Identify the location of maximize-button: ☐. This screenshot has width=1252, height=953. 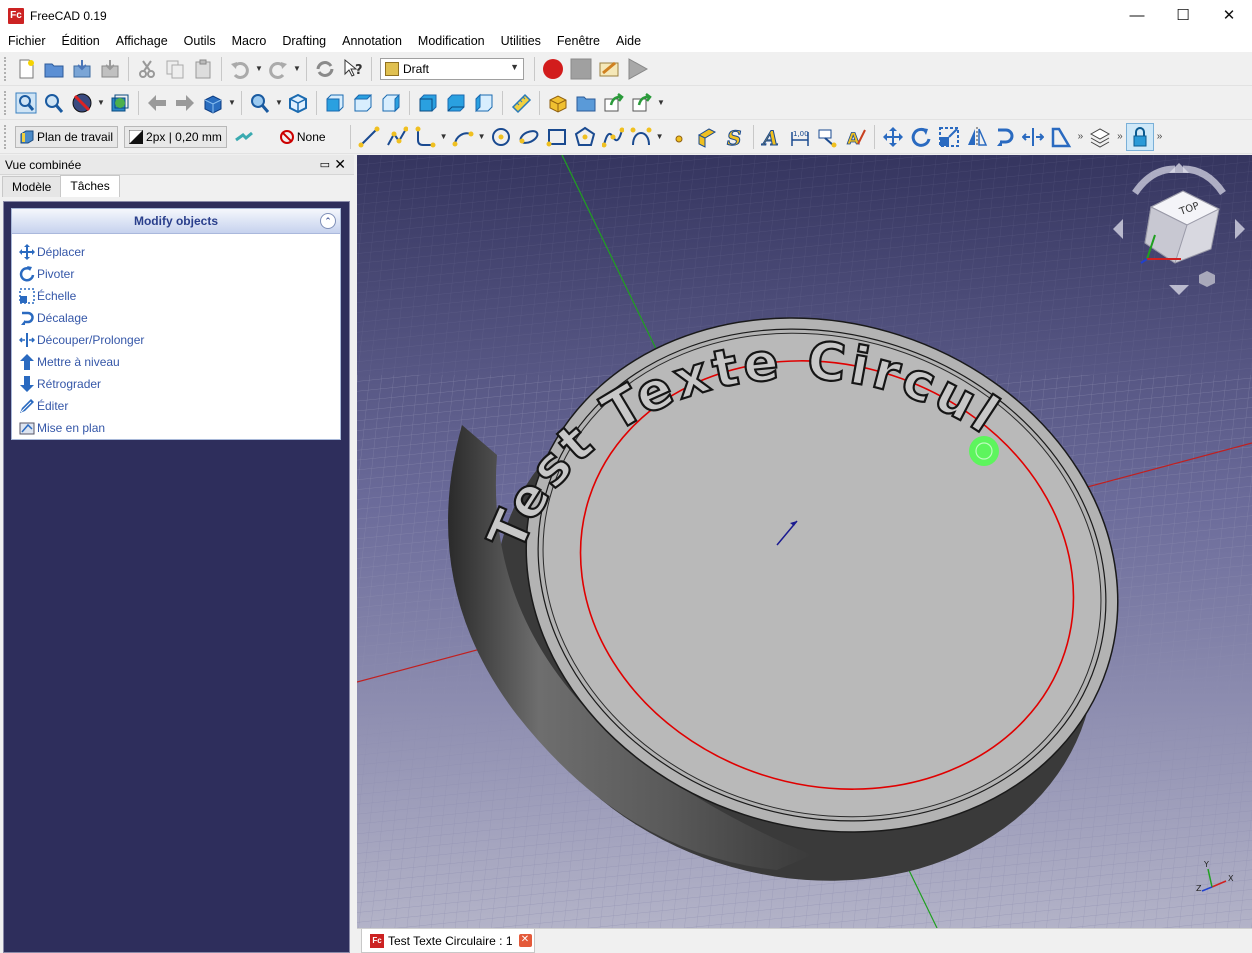
(1183, 15).